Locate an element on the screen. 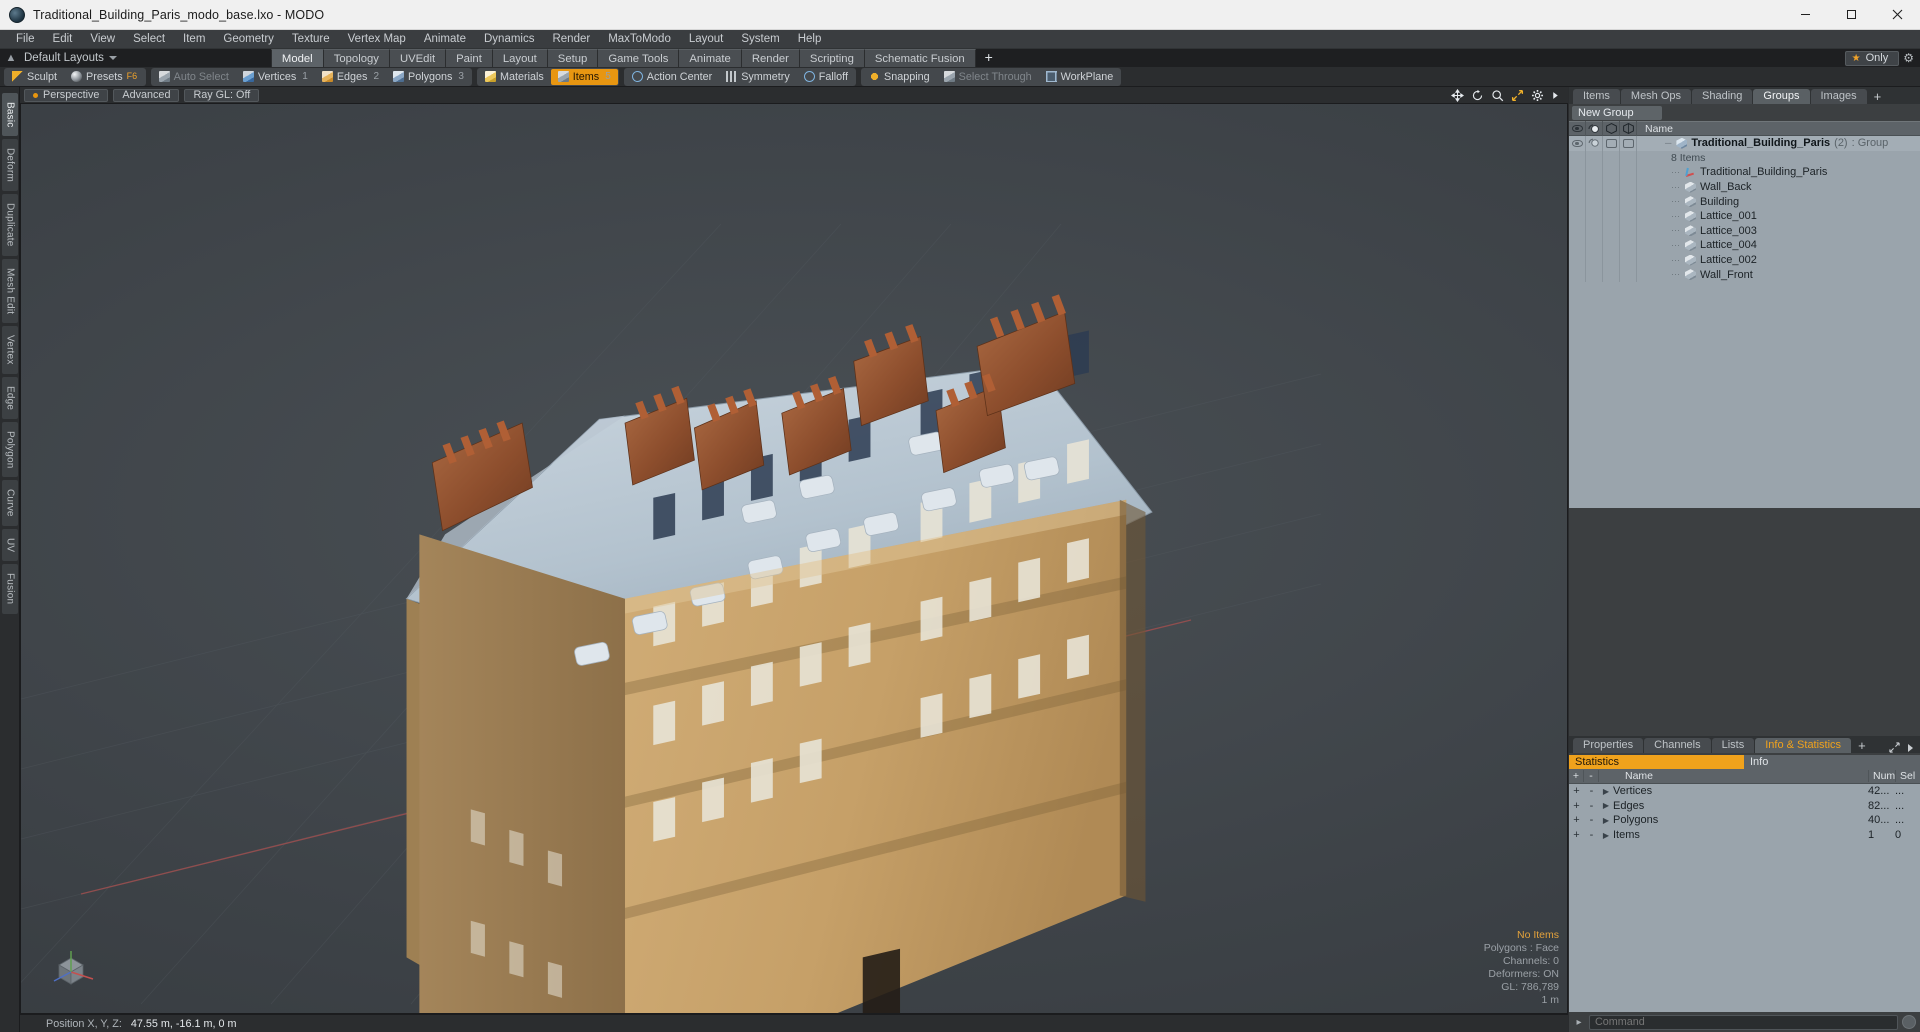 The image size is (1920, 1032). row-mesh-toggle is located at coordinates (1611, 143).